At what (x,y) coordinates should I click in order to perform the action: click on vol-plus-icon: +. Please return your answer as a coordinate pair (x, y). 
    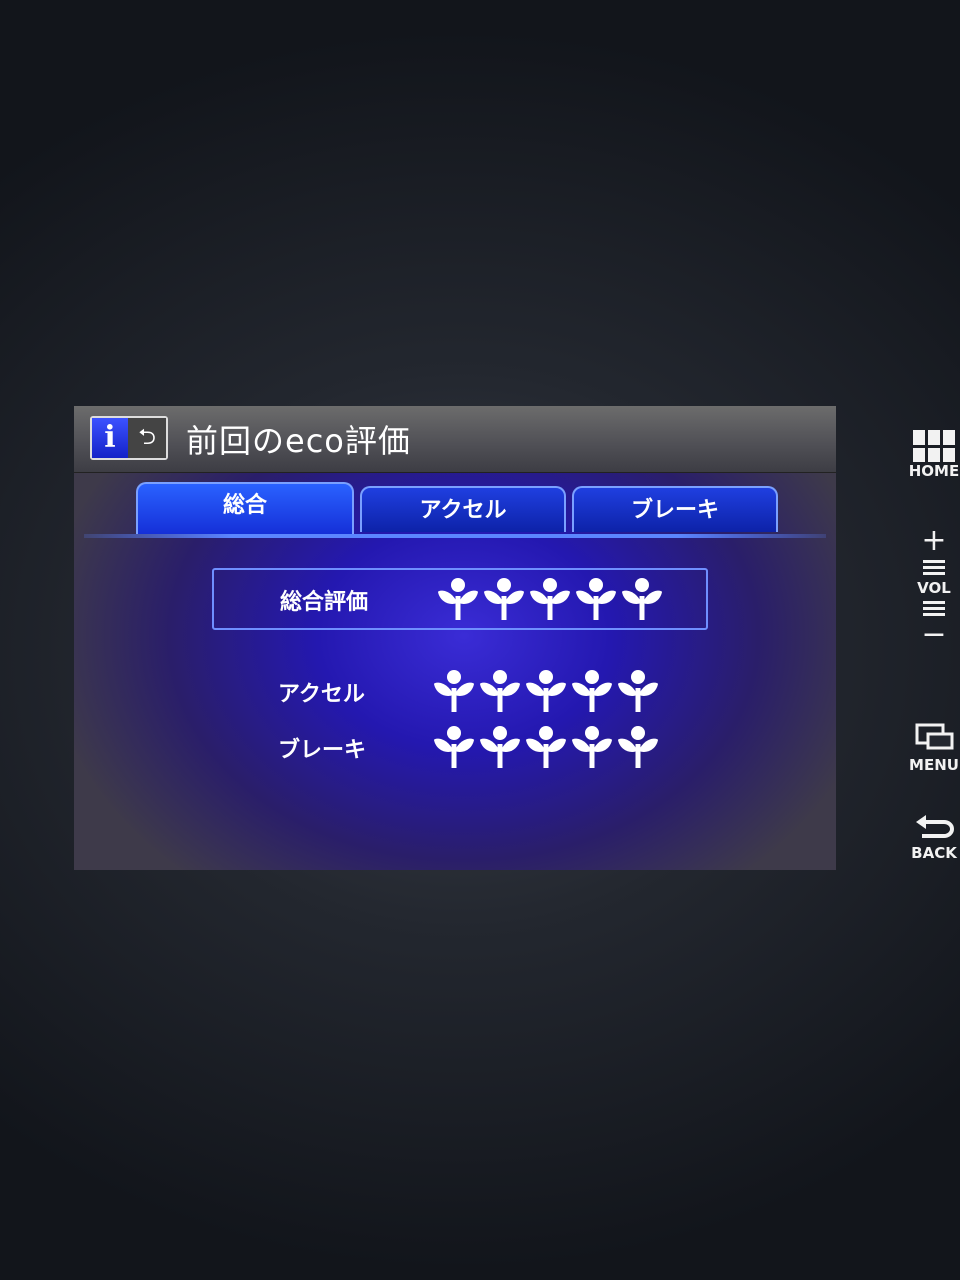
    Looking at the image, I should click on (934, 541).